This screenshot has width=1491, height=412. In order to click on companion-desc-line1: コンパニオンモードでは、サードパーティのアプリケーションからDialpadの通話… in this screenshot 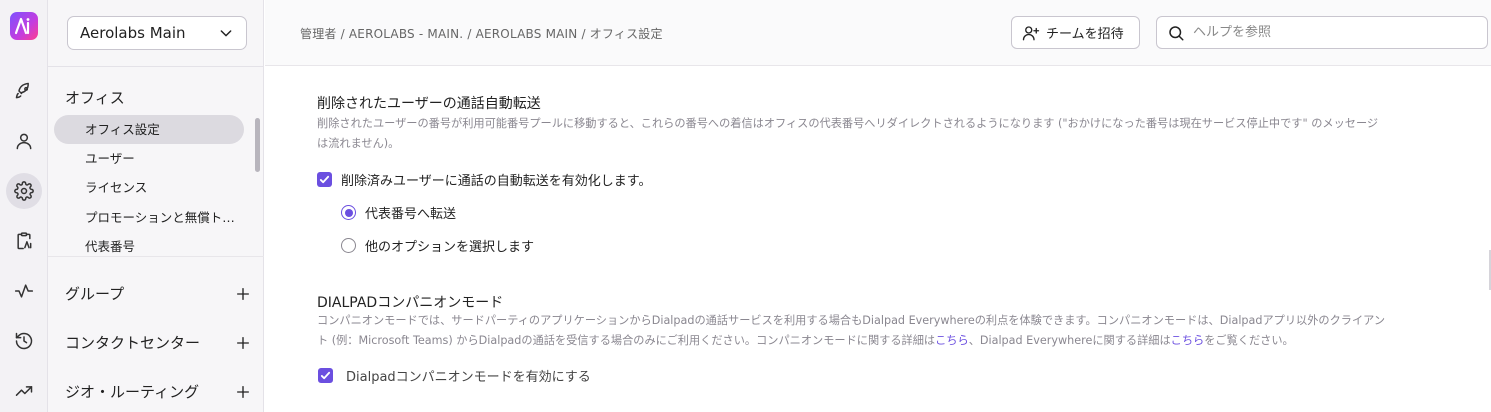, I will do `click(851, 320)`.